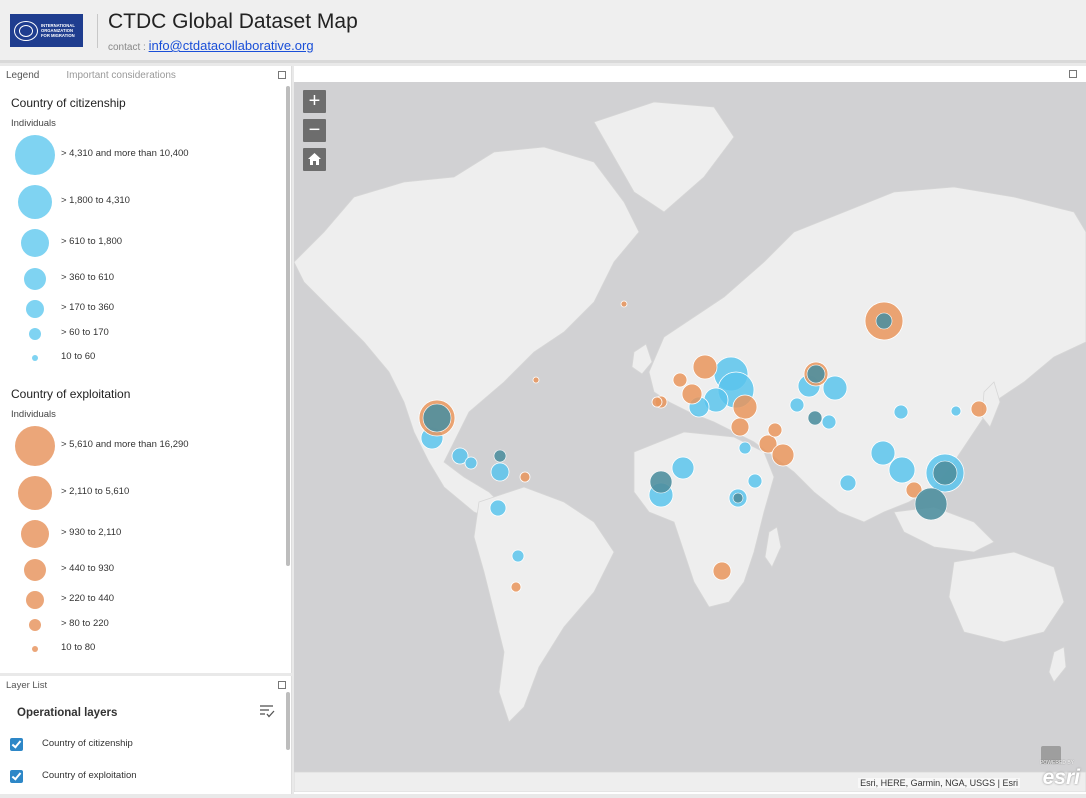 This screenshot has width=1086, height=798. What do you see at coordinates (71, 394) in the screenshot?
I see `exploitation-title: Country of exploitation` at bounding box center [71, 394].